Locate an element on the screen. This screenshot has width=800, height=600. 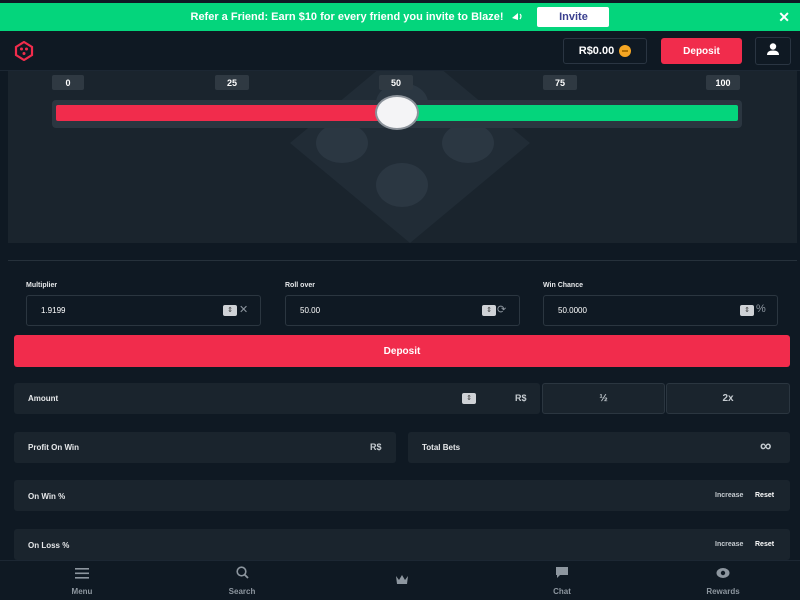
win-chance-stepper: ⇕ is located at coordinates (747, 310).